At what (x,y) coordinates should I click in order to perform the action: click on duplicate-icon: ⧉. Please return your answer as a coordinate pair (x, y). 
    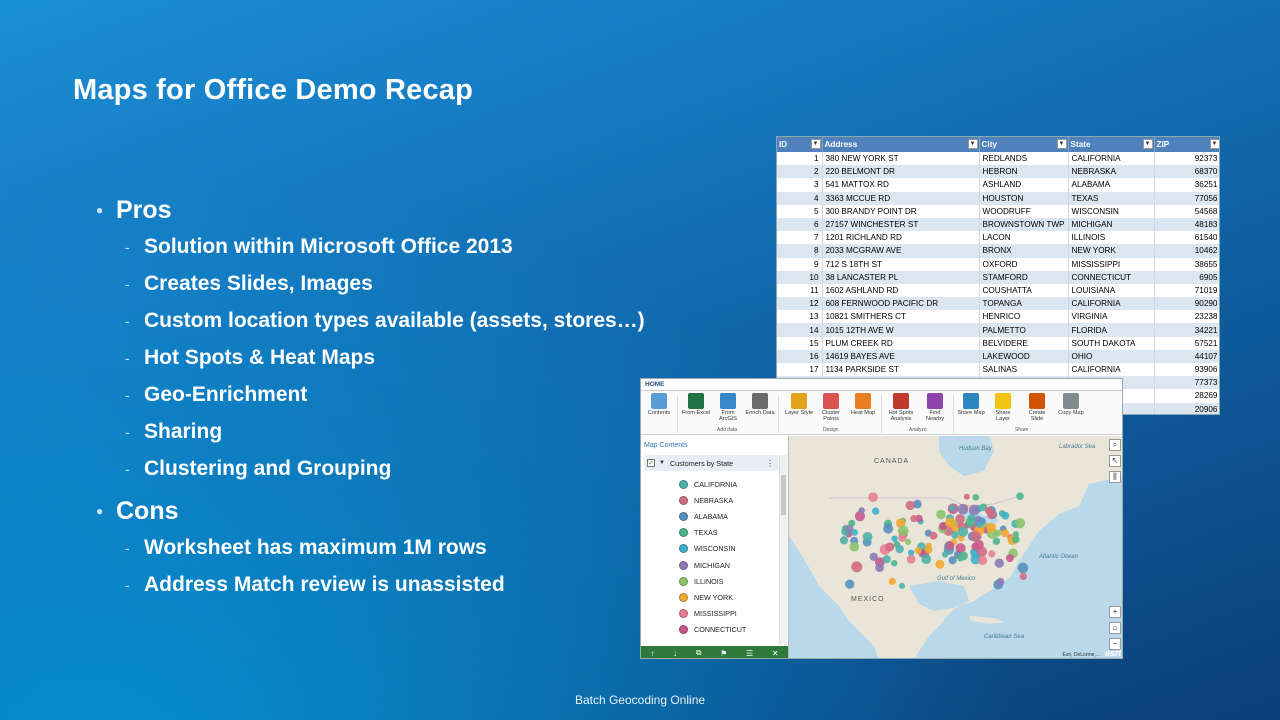
    Looking at the image, I should click on (699, 653).